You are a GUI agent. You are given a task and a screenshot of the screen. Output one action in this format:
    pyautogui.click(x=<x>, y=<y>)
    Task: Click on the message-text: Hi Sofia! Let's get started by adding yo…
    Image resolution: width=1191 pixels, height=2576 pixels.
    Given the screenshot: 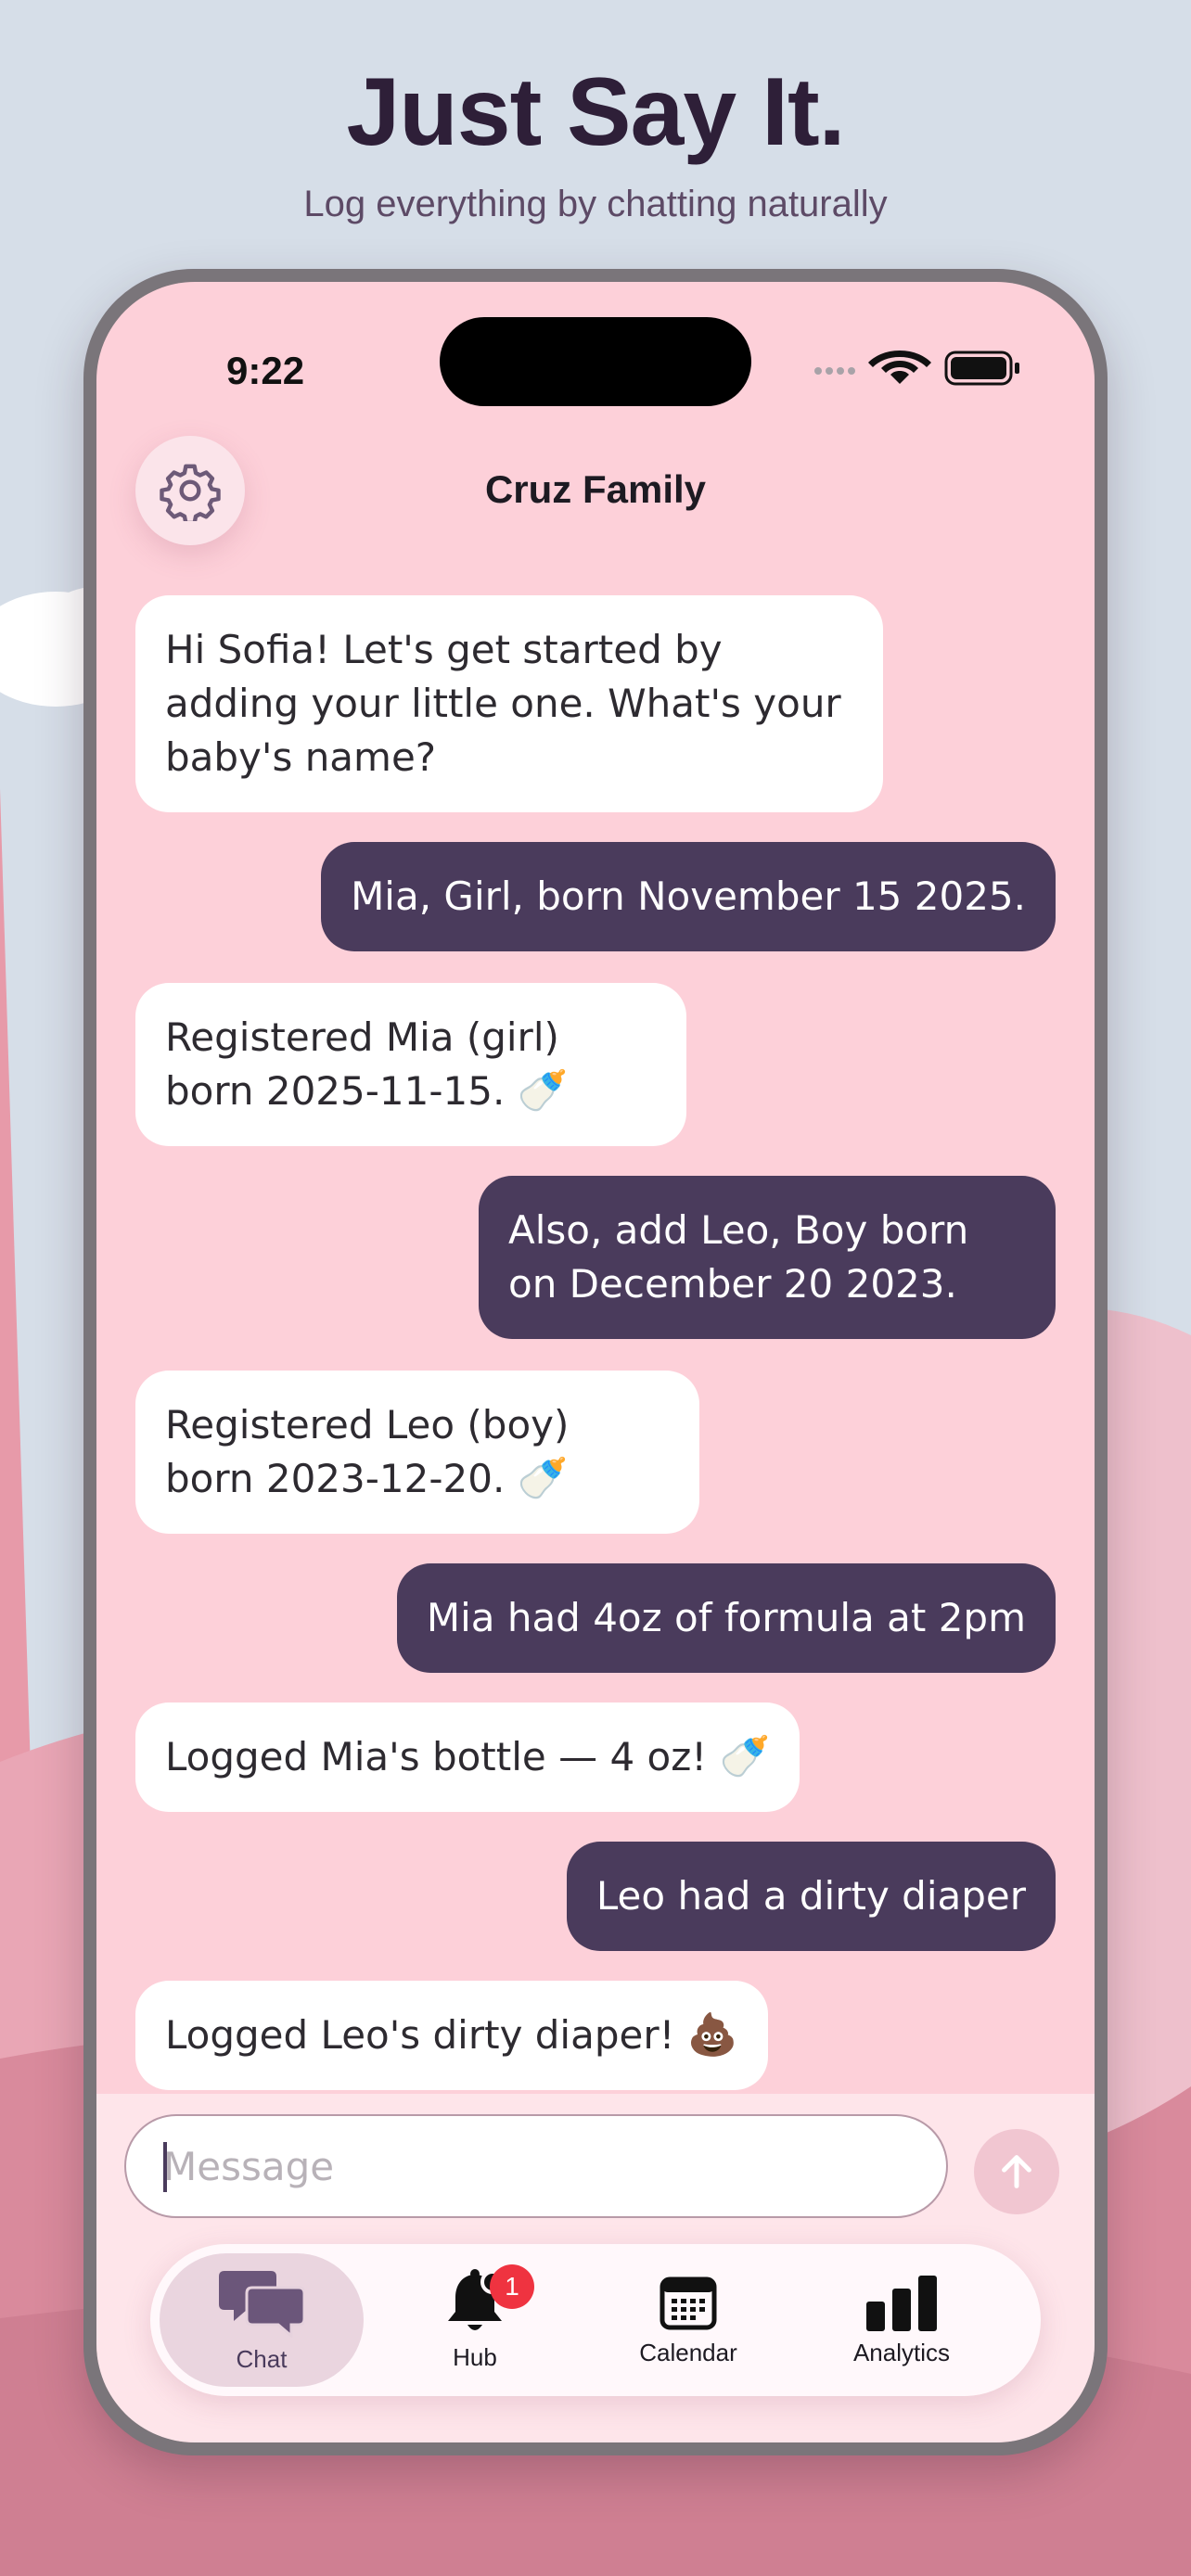 What is the action you would take?
    pyautogui.click(x=503, y=703)
    